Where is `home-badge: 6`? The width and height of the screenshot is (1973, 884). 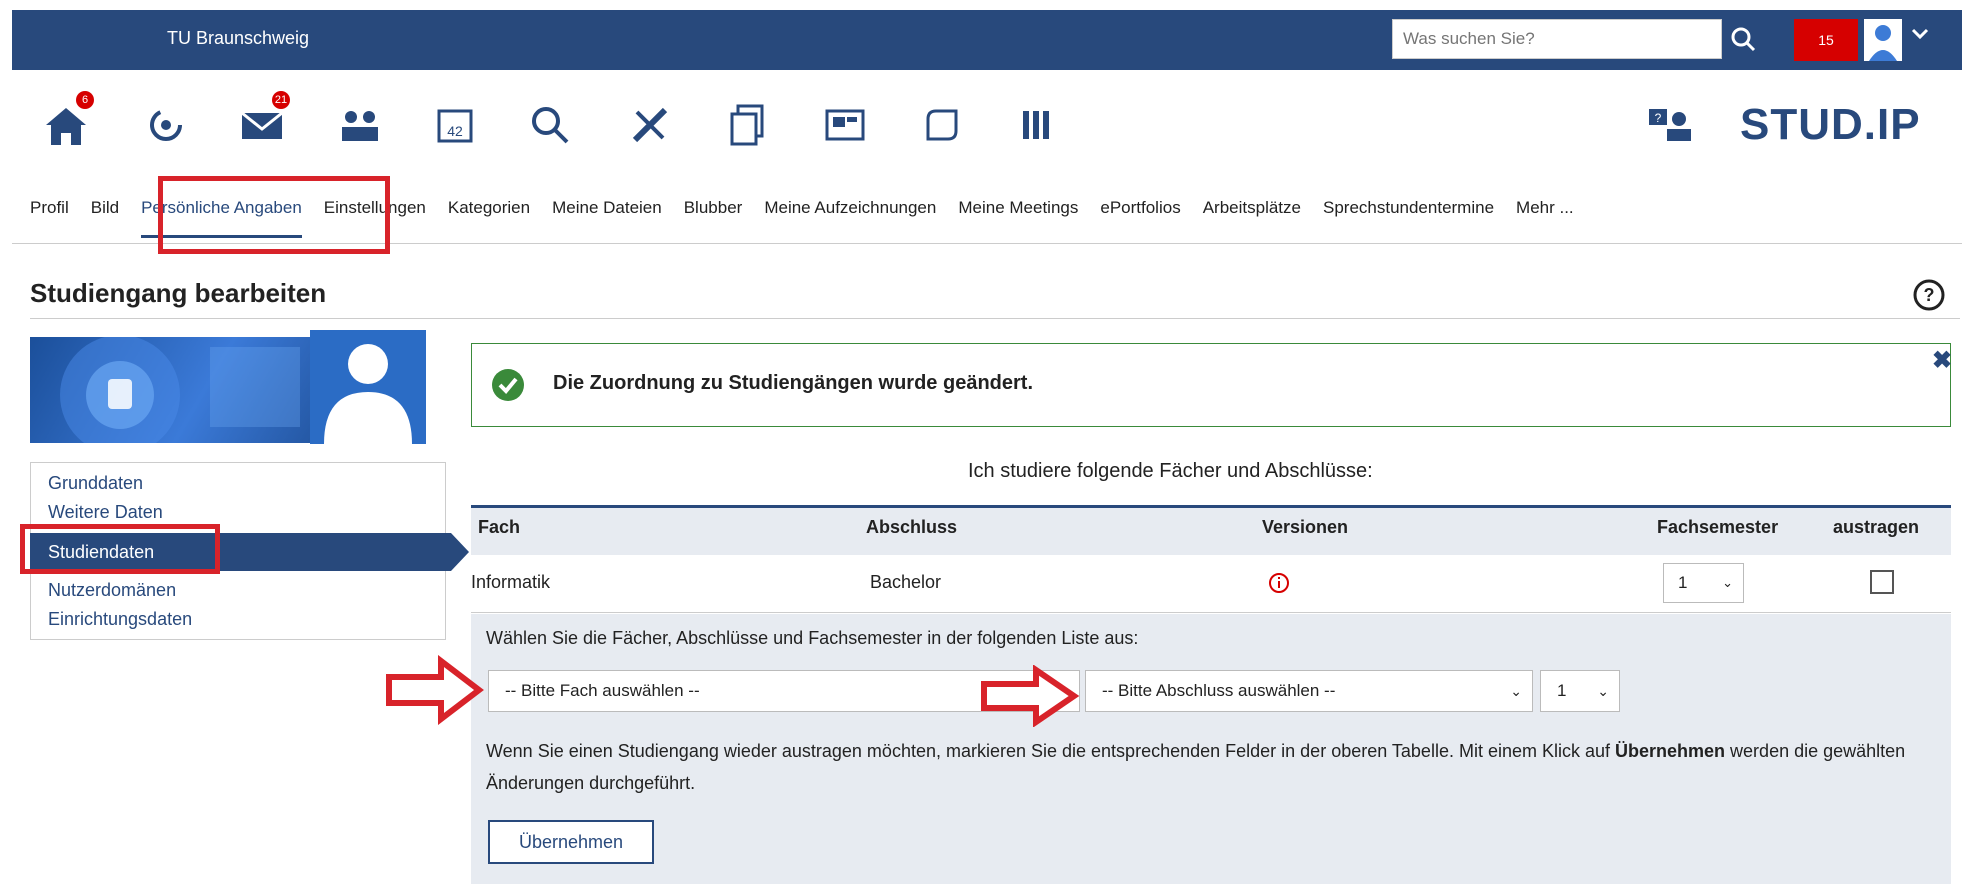
home-badge: 6 is located at coordinates (85, 100).